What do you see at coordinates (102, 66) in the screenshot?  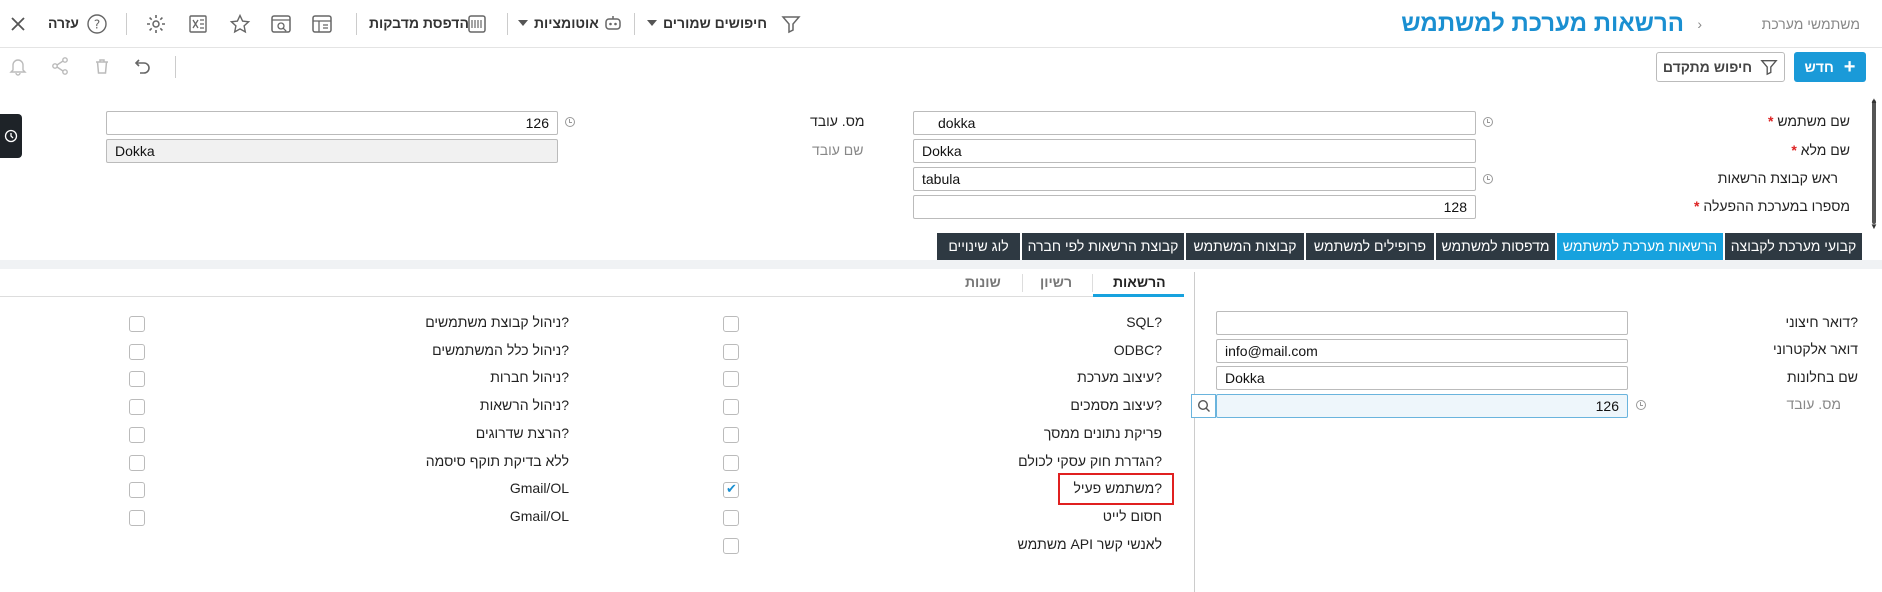 I see `trash-icon` at bounding box center [102, 66].